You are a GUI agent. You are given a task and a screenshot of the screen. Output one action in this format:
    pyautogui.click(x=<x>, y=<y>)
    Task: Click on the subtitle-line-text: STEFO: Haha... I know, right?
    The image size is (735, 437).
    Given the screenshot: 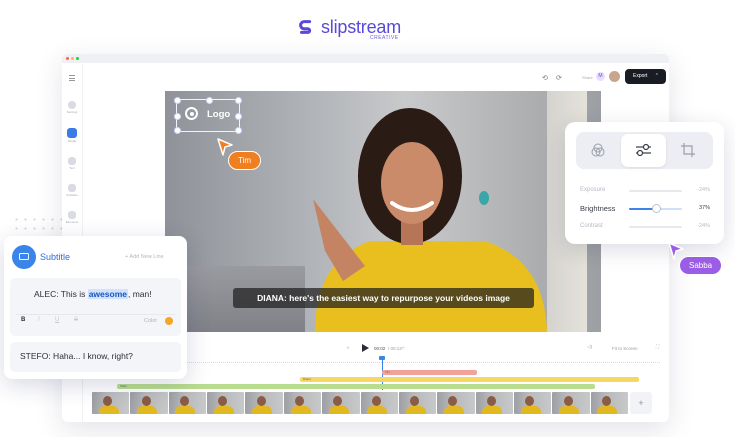 What is the action you would take?
    pyautogui.click(x=76, y=356)
    